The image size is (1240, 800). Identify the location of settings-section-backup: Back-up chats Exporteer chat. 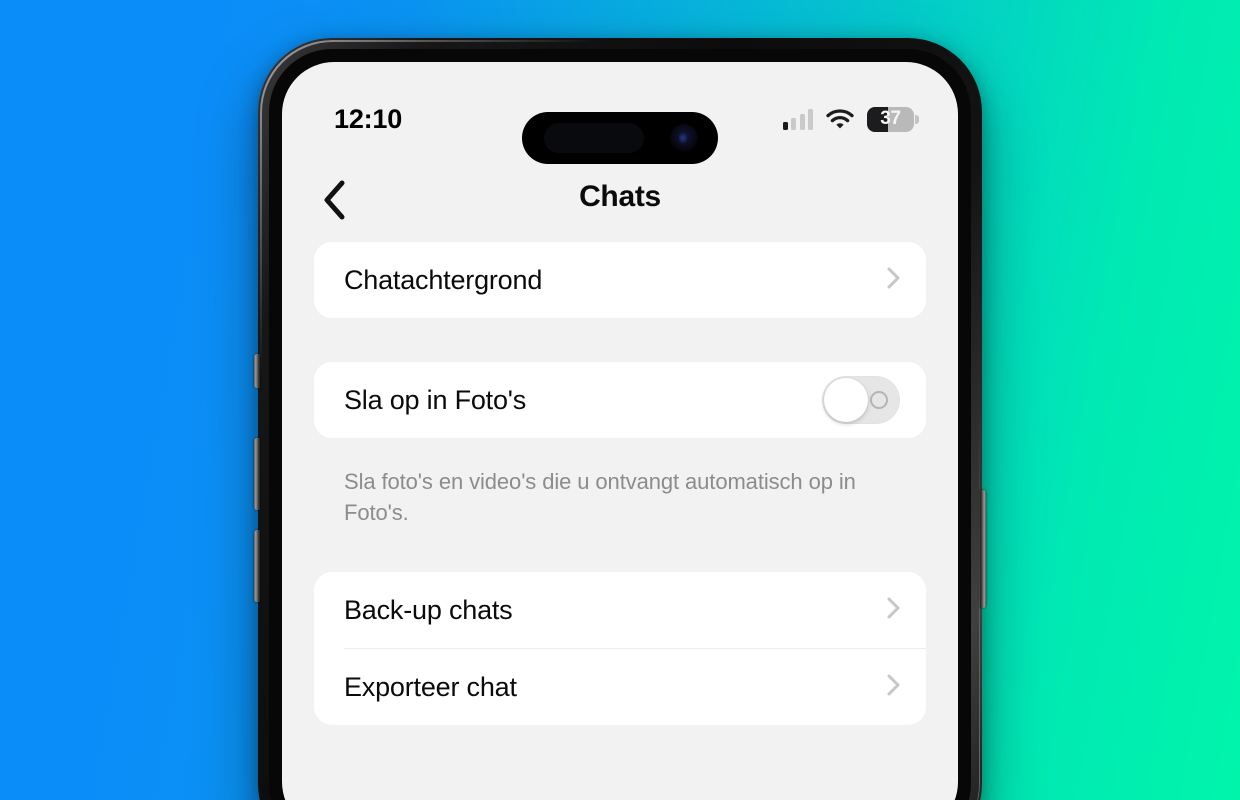
(620, 649).